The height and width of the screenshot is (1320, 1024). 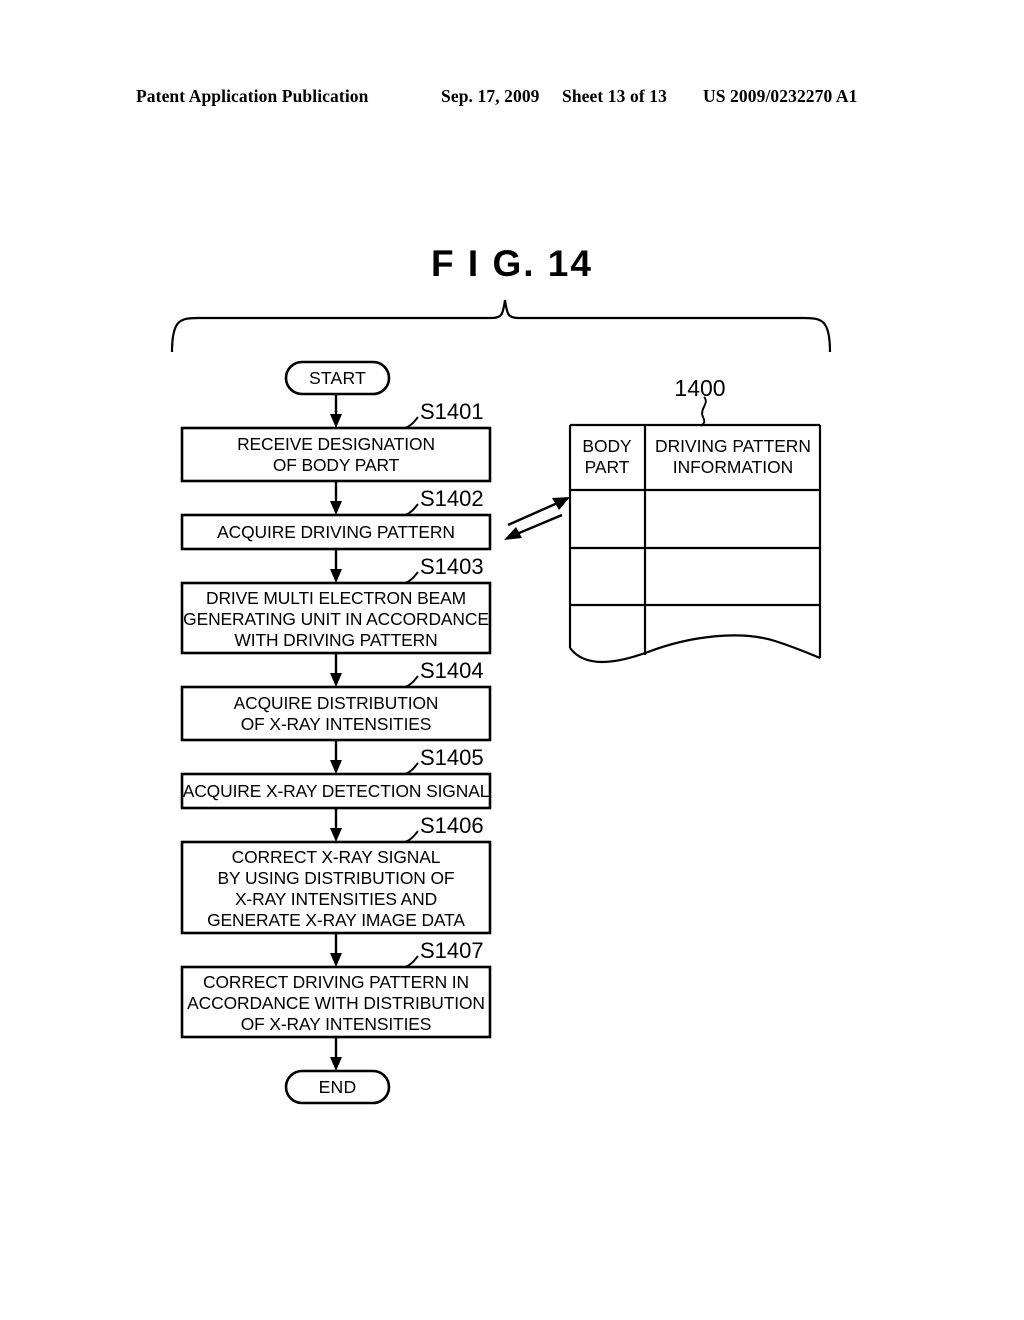 I want to click on step-s1403-line-2: GENERATING UNIT IN ACCORDANCE, so click(x=336, y=619).